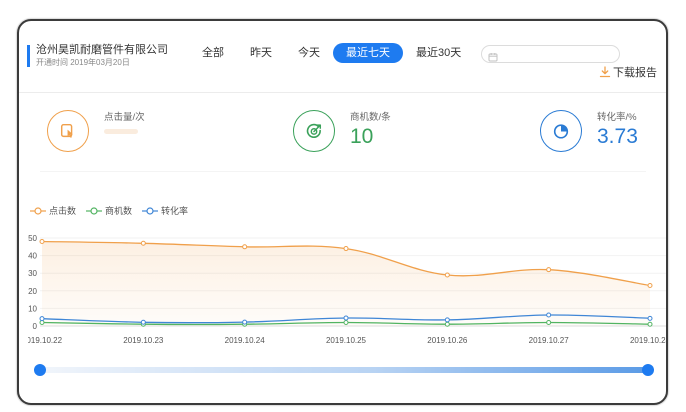 This screenshot has height=412, width=686. Describe the element at coordinates (38, 210) in the screenshot. I see `legend-marker-clicks` at that location.